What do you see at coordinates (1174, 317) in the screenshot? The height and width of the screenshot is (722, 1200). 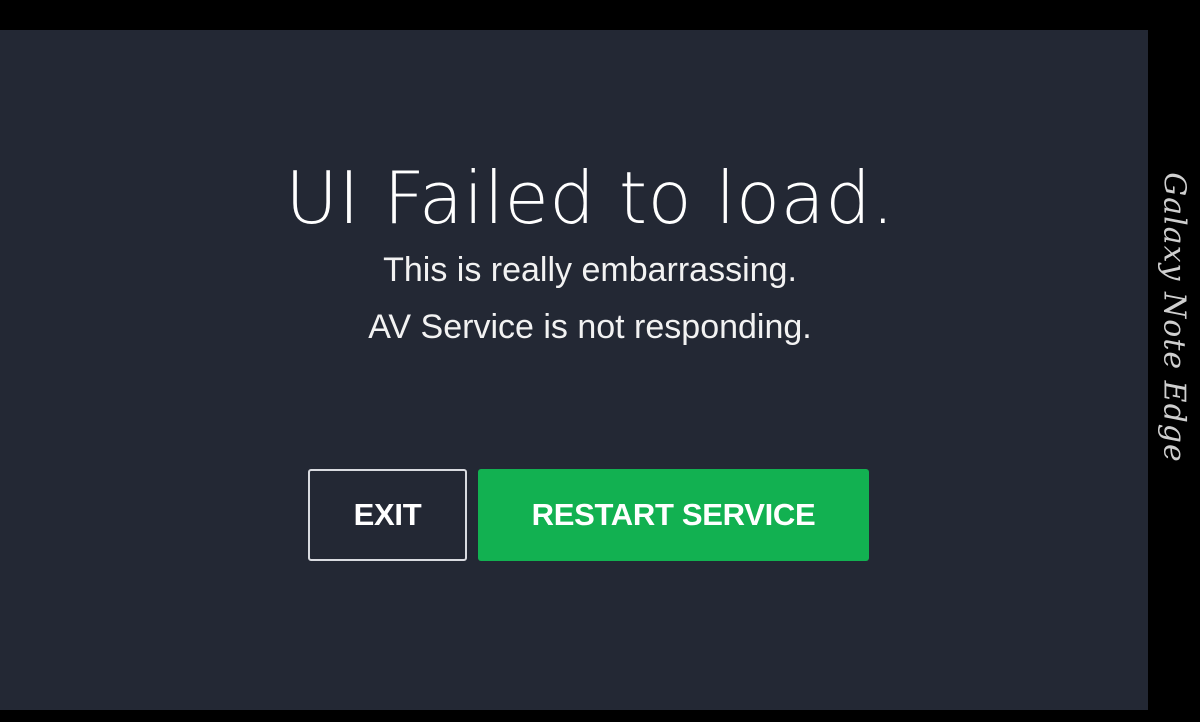 I see `device-watermark-text: Galaxy Note Edge` at bounding box center [1174, 317].